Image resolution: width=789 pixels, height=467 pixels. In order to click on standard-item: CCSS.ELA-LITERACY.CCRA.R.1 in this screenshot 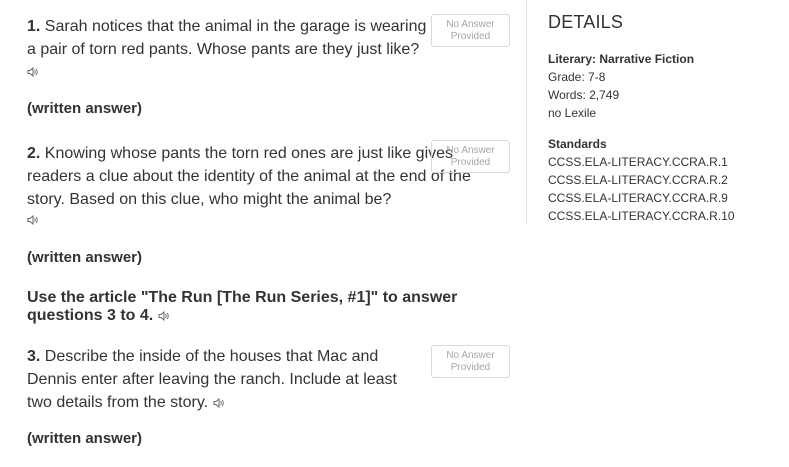, I will do `click(638, 162)`.